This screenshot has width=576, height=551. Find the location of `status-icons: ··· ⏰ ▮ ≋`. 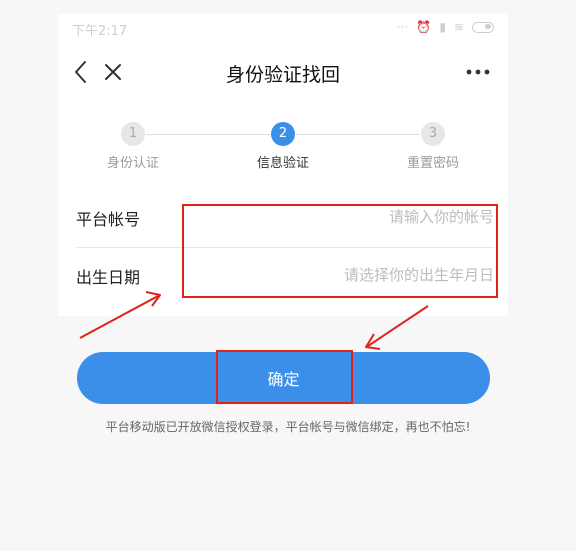

status-icons: ··· ⏰ ▮ ≋ is located at coordinates (445, 27).